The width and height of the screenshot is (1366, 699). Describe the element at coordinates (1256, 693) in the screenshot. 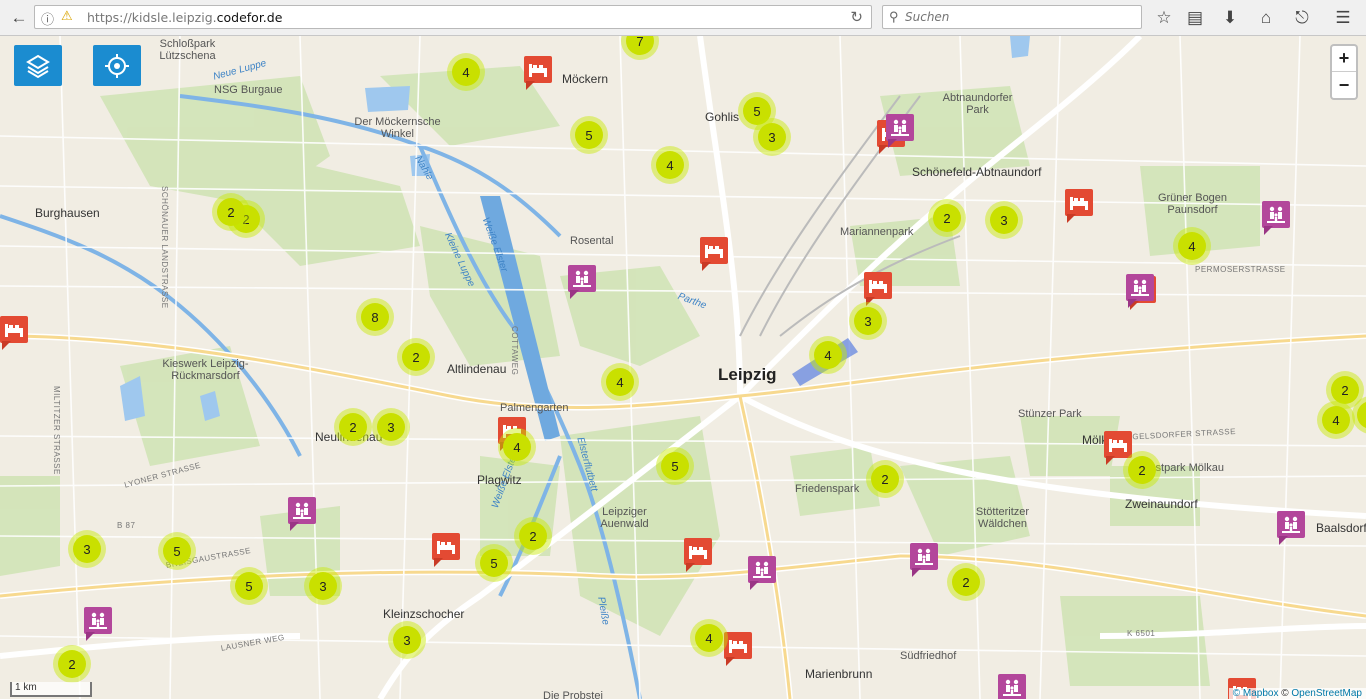

I see `mapbox-link: © Mapbox` at that location.